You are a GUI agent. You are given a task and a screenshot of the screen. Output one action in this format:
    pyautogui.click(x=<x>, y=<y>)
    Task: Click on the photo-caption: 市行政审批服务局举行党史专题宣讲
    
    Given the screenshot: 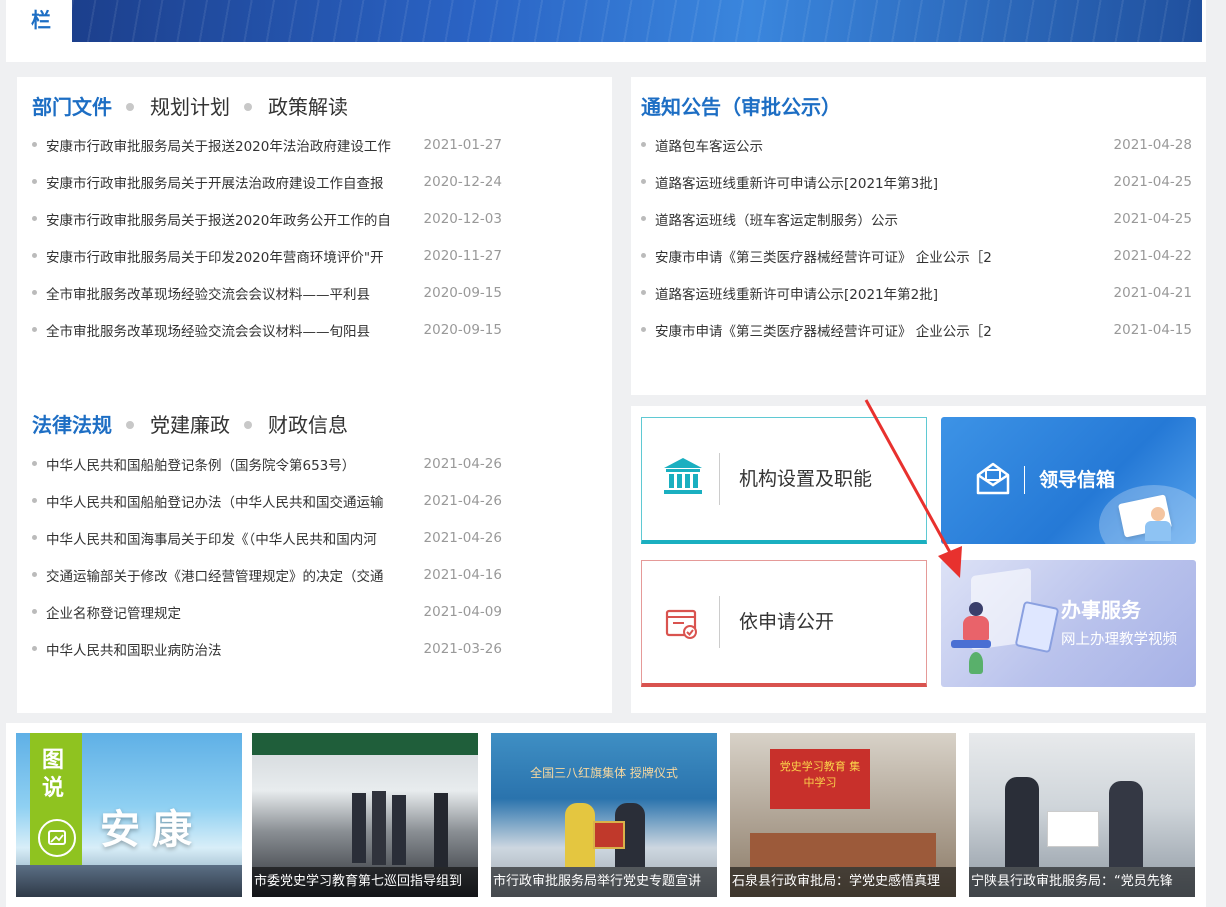 What is the action you would take?
    pyautogui.click(x=604, y=882)
    